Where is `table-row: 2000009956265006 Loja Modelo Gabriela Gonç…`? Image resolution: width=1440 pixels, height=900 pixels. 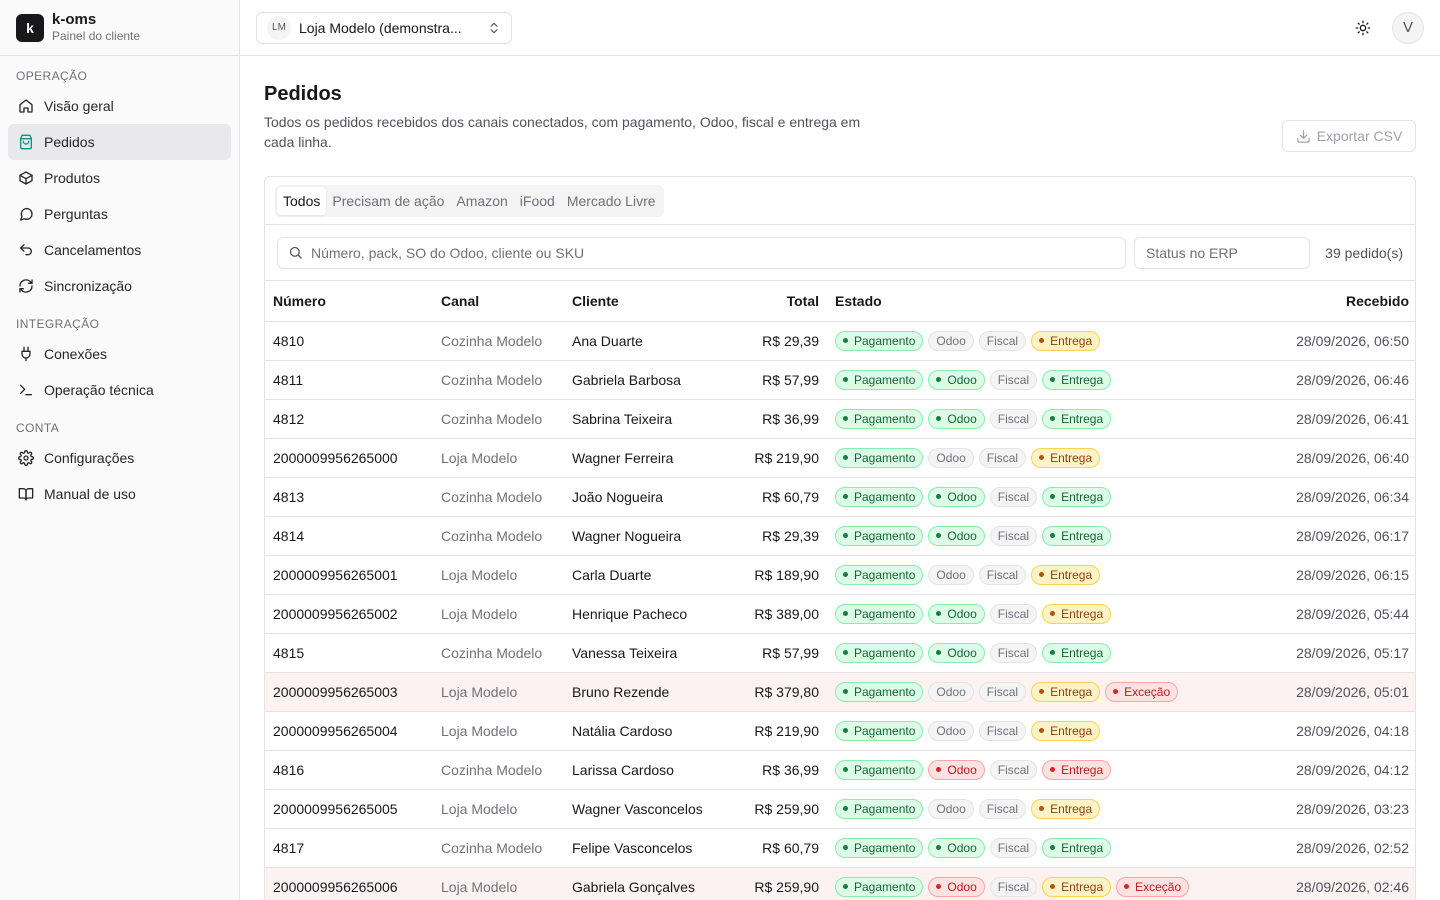 table-row: 2000009956265006 Loja Modelo Gabriela Gonç… is located at coordinates (840, 883).